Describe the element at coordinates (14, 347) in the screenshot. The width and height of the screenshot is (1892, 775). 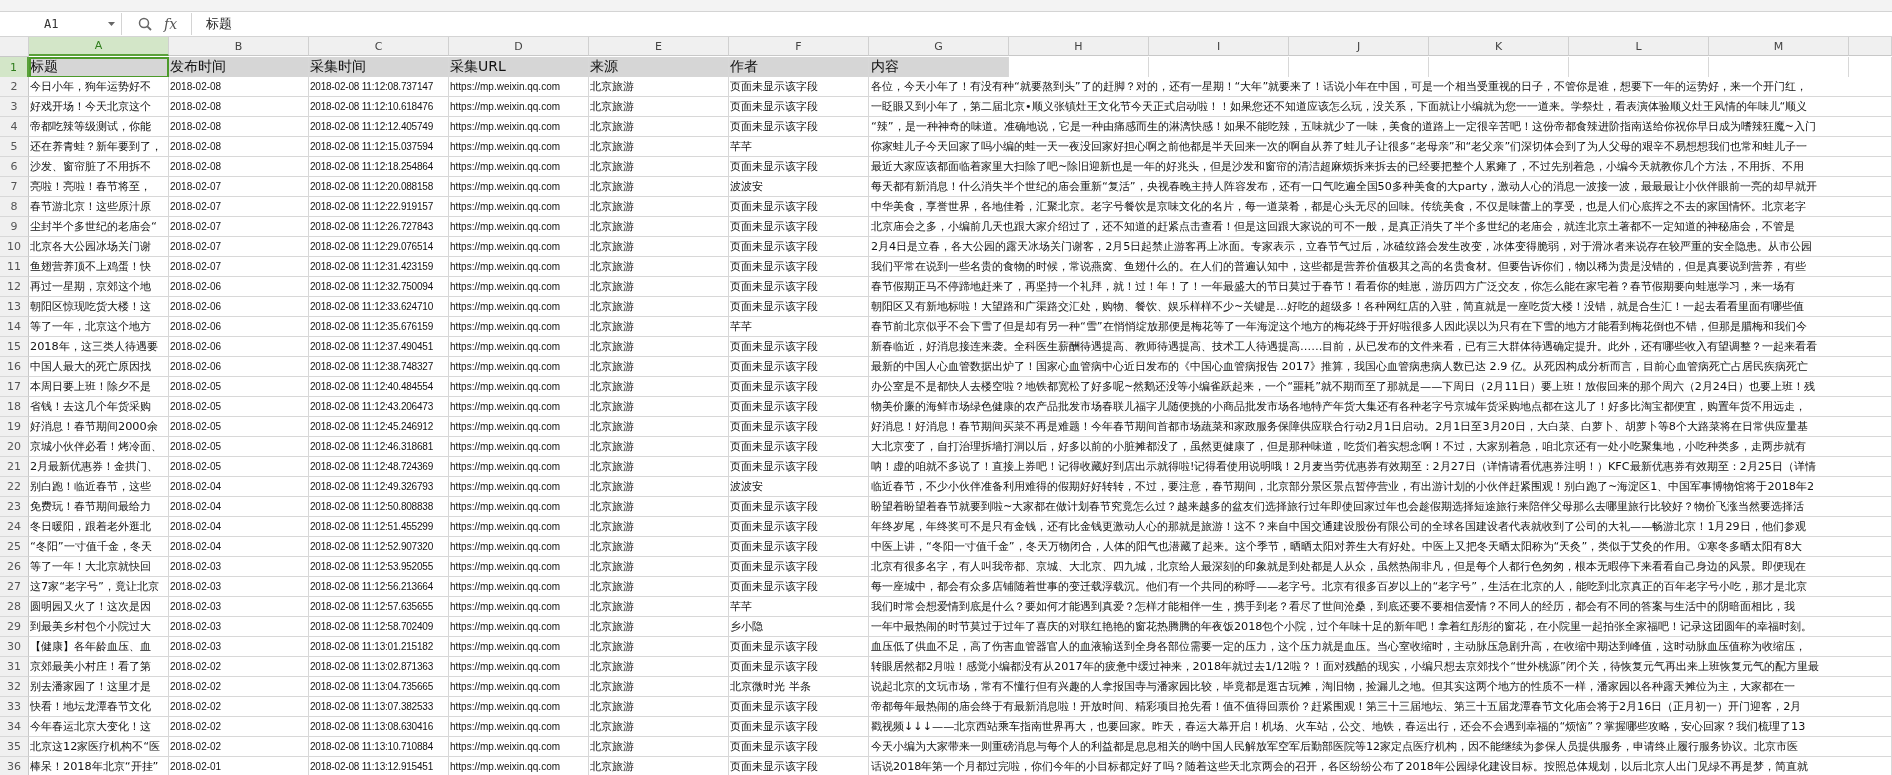
I see `row-header: 15` at that location.